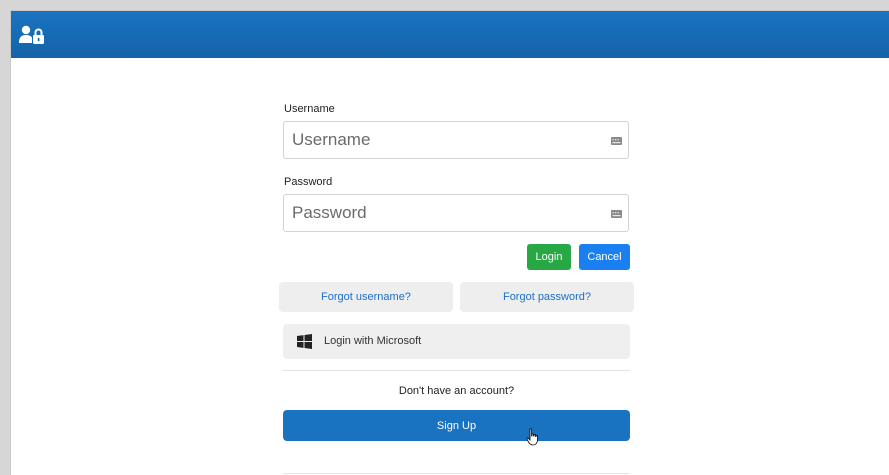 The height and width of the screenshot is (475, 889). Describe the element at coordinates (549, 257) in the screenshot. I see `login-button: Login` at that location.